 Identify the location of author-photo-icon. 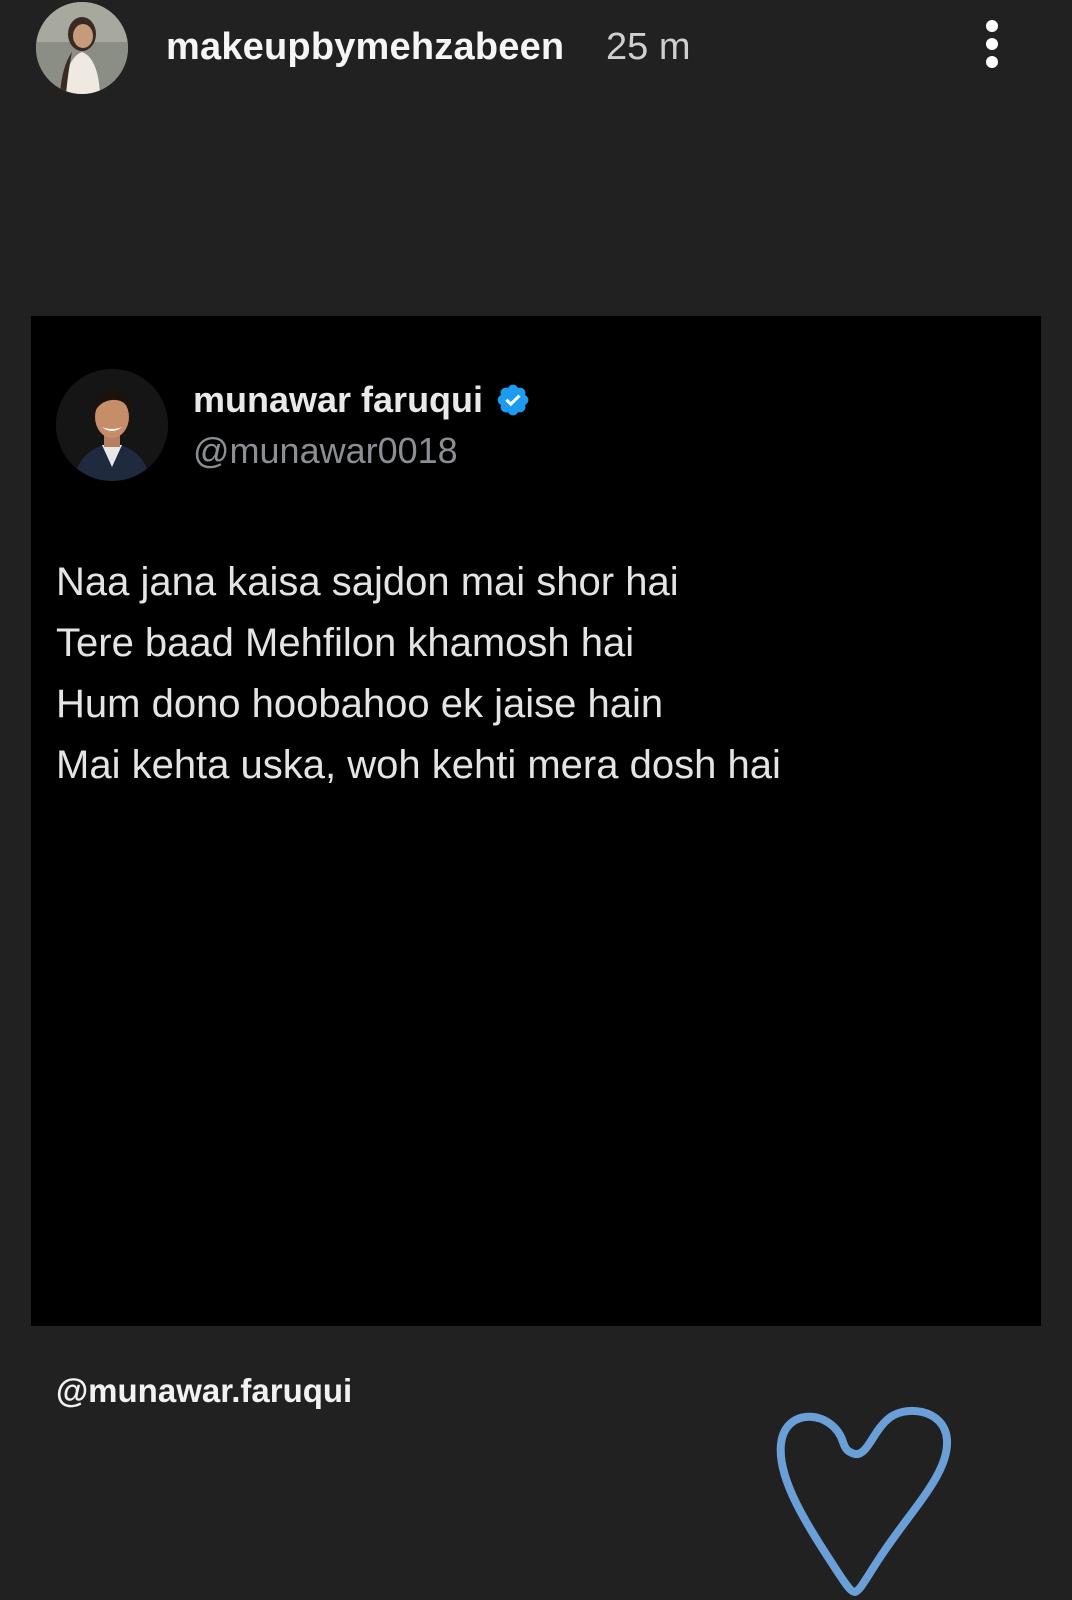
(112, 425).